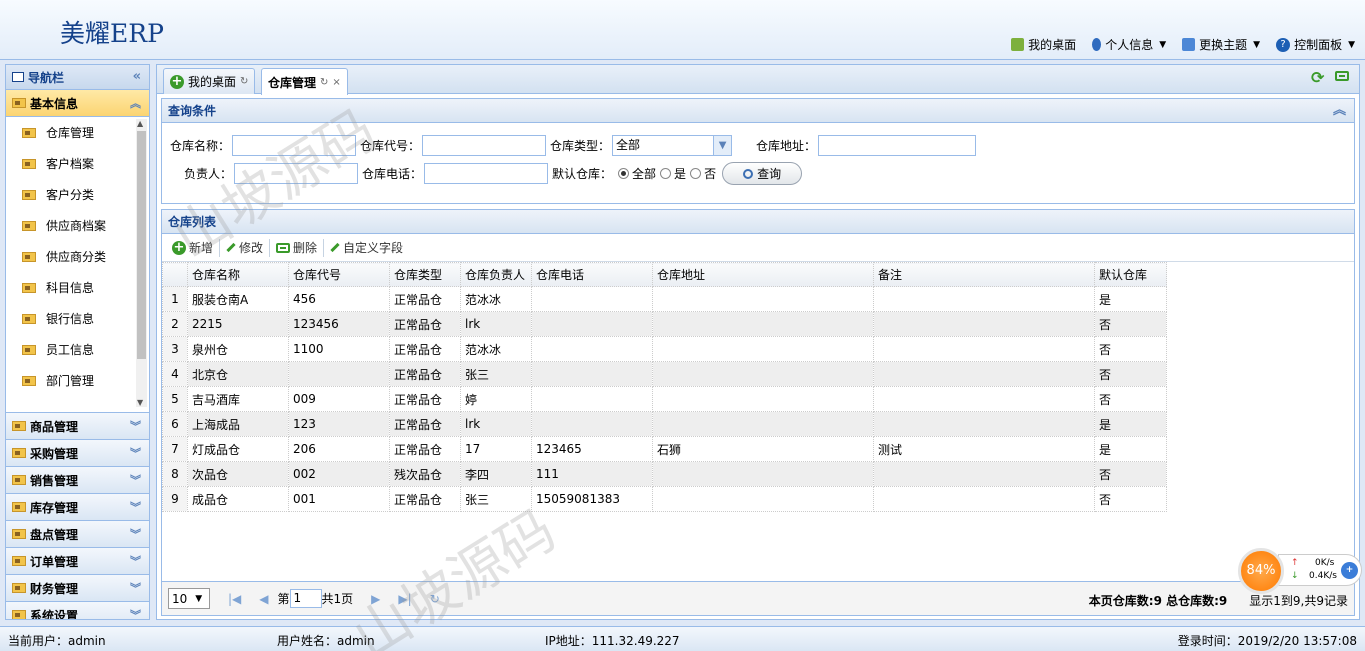 The width and height of the screenshot is (1365, 651). Describe the element at coordinates (1320, 79) in the screenshot. I see `refresh-all-icon: ⟳` at that location.